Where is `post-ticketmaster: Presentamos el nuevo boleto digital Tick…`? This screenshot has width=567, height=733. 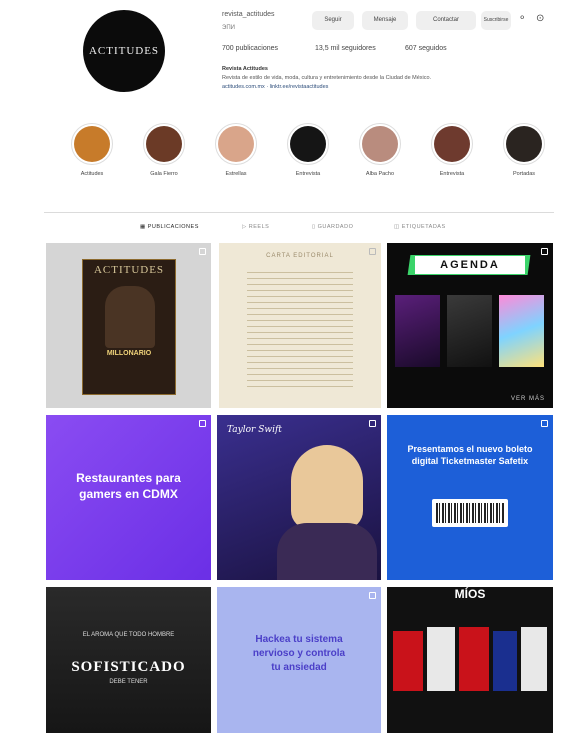 post-ticketmaster: Presentamos el nuevo boleto digital Tick… is located at coordinates (470, 497).